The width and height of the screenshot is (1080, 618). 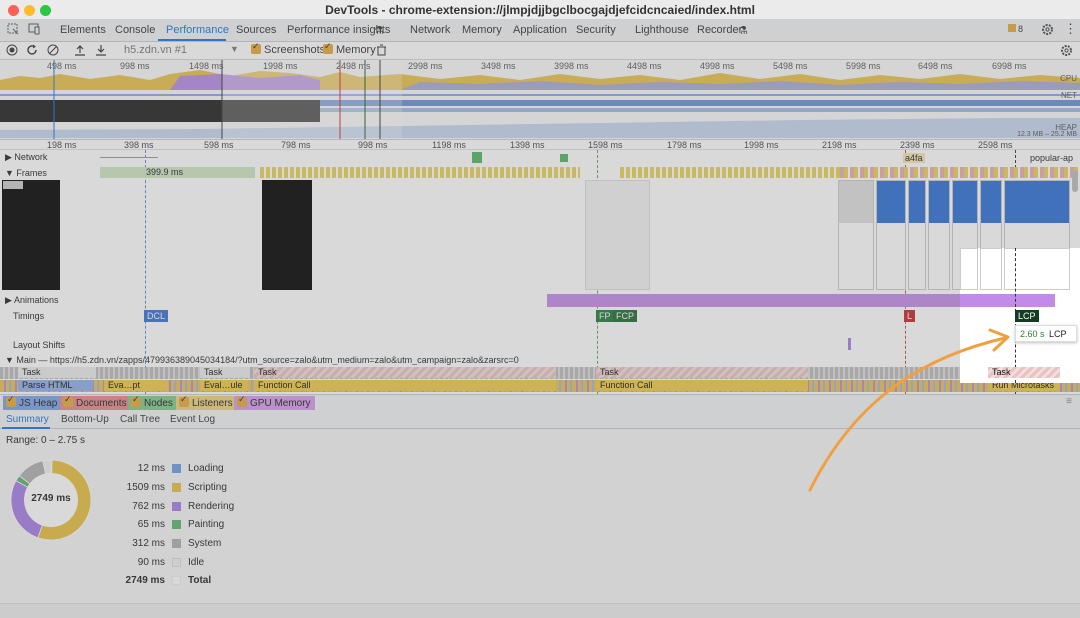 What do you see at coordinates (177, 172) in the screenshot?
I see `frame-block: 399.9 ms` at bounding box center [177, 172].